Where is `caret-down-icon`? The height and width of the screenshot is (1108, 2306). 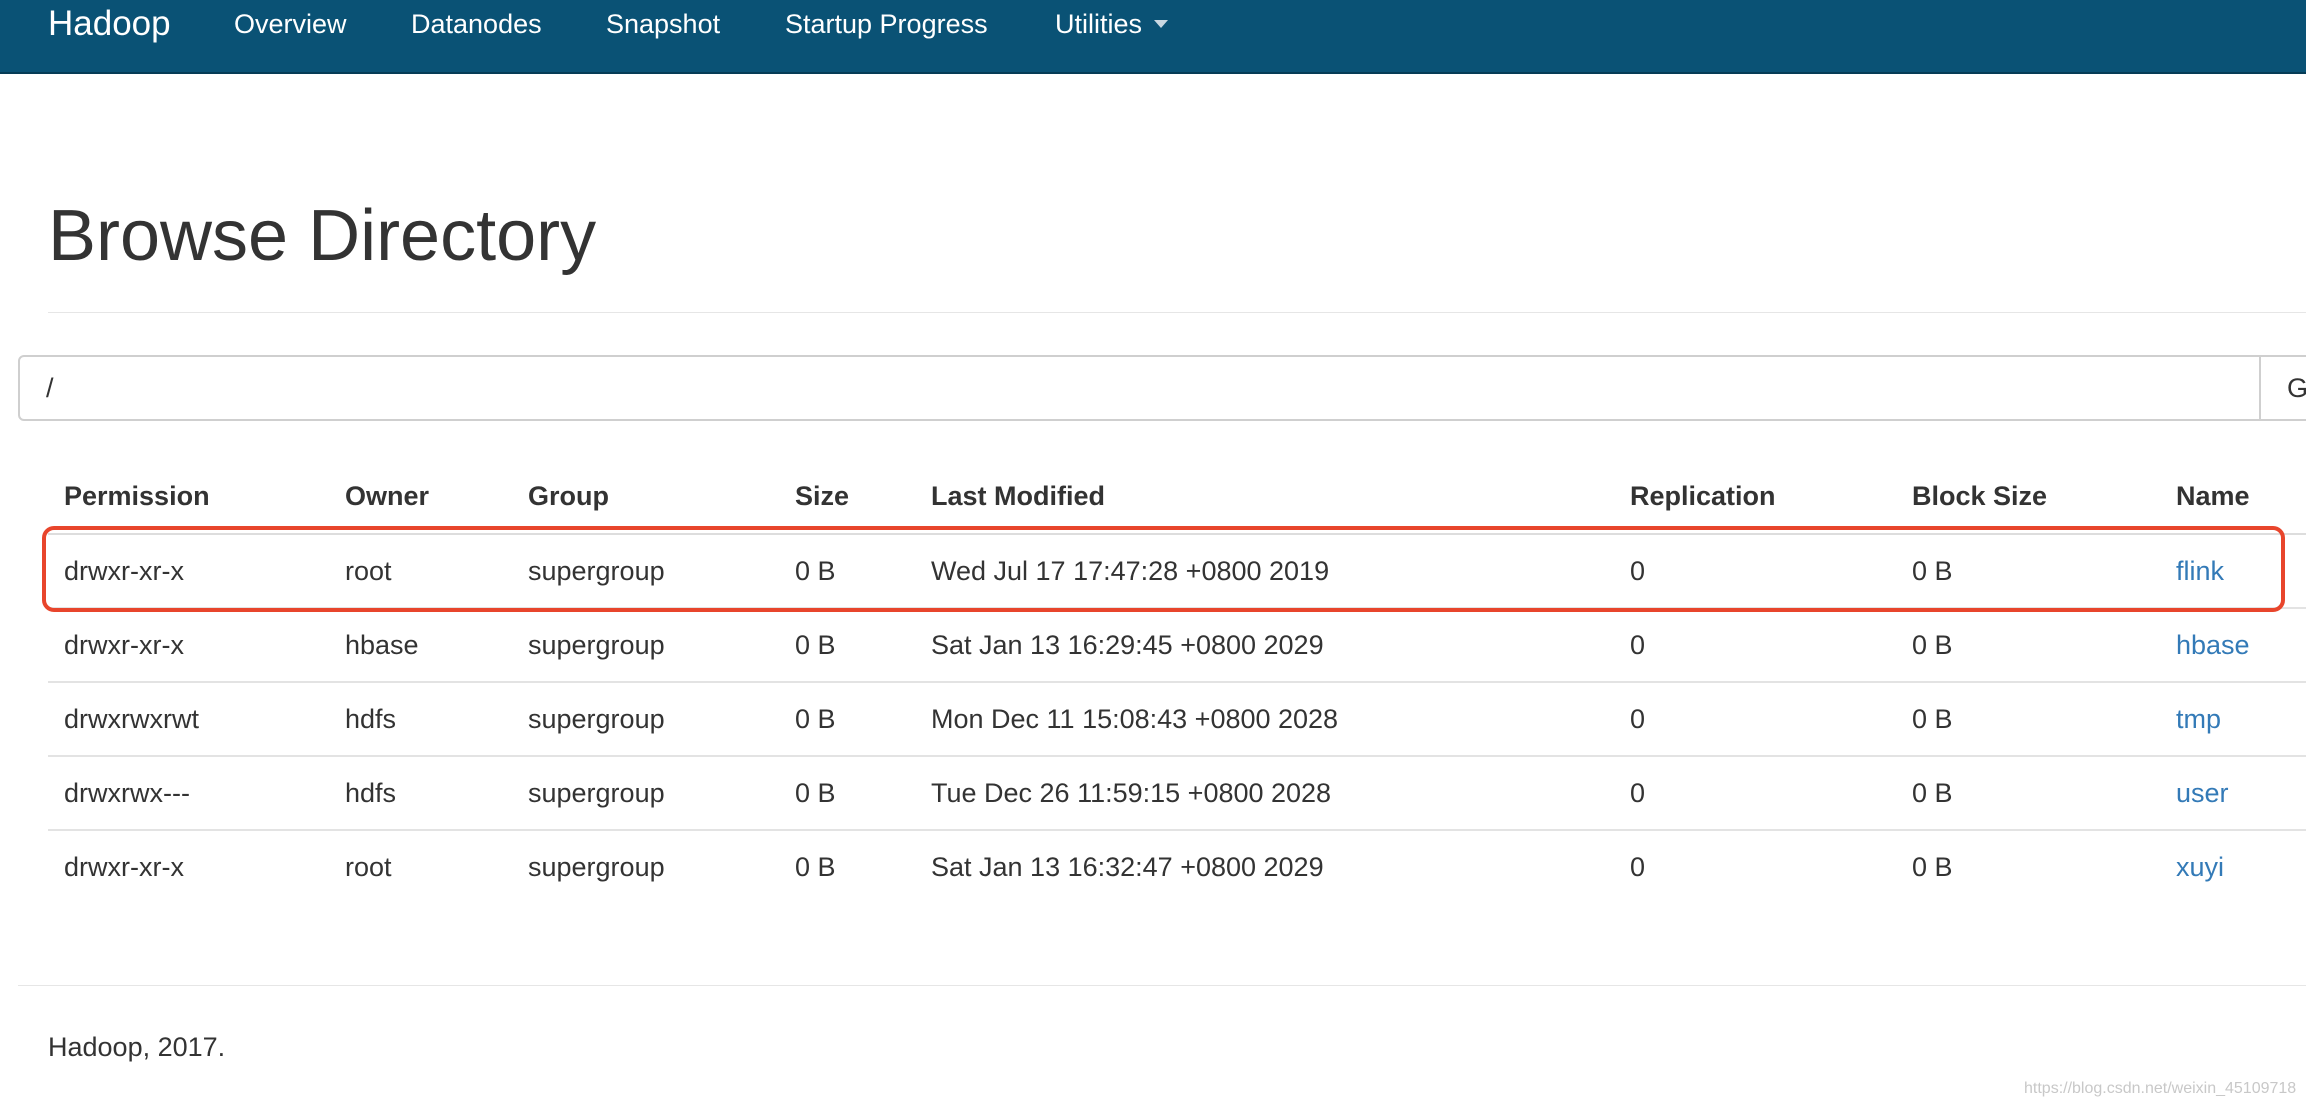 caret-down-icon is located at coordinates (1161, 23).